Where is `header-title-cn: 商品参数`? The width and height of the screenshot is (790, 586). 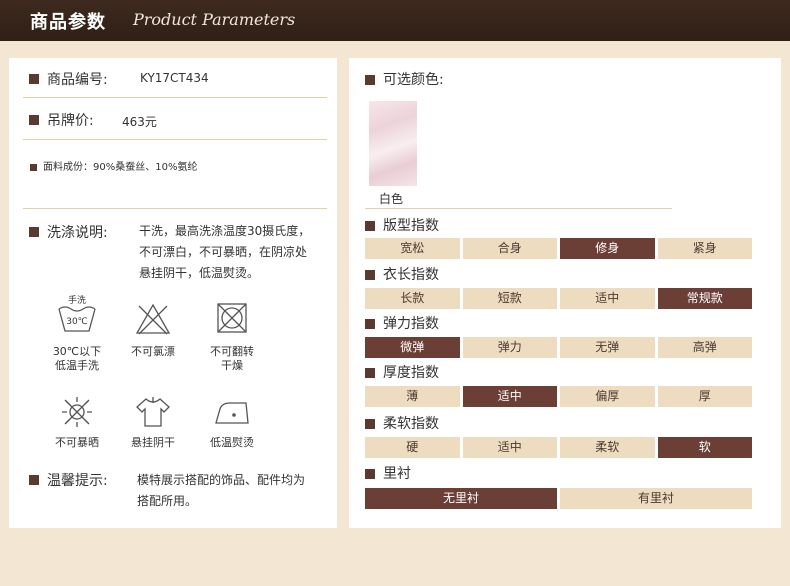 header-title-cn: 商品参数 is located at coordinates (68, 22).